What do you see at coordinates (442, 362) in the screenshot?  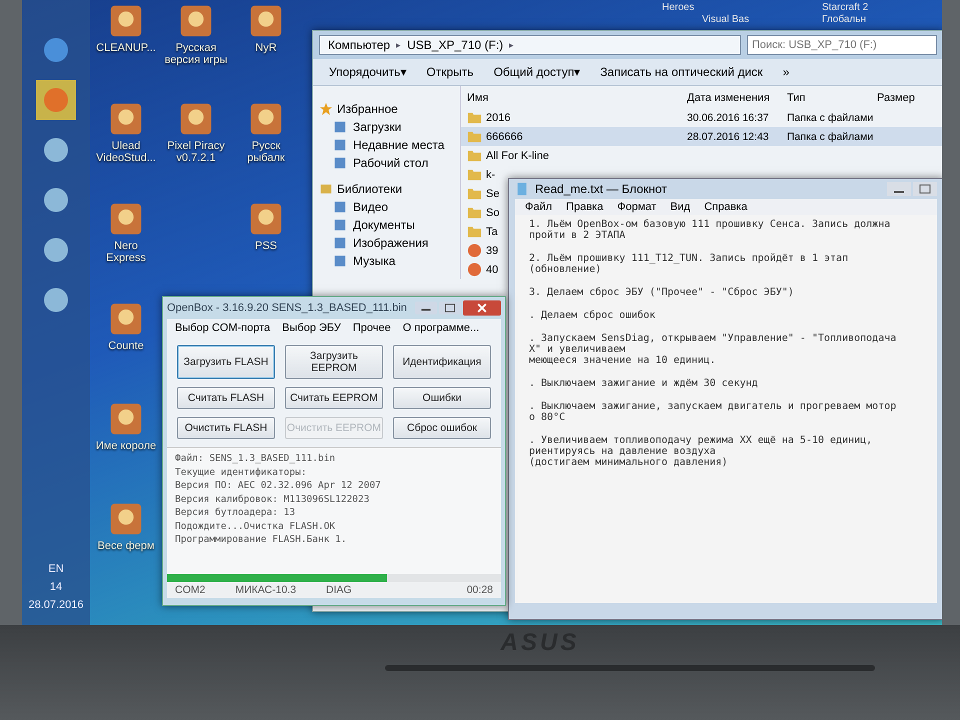 I see `action-button: Идентификация` at bounding box center [442, 362].